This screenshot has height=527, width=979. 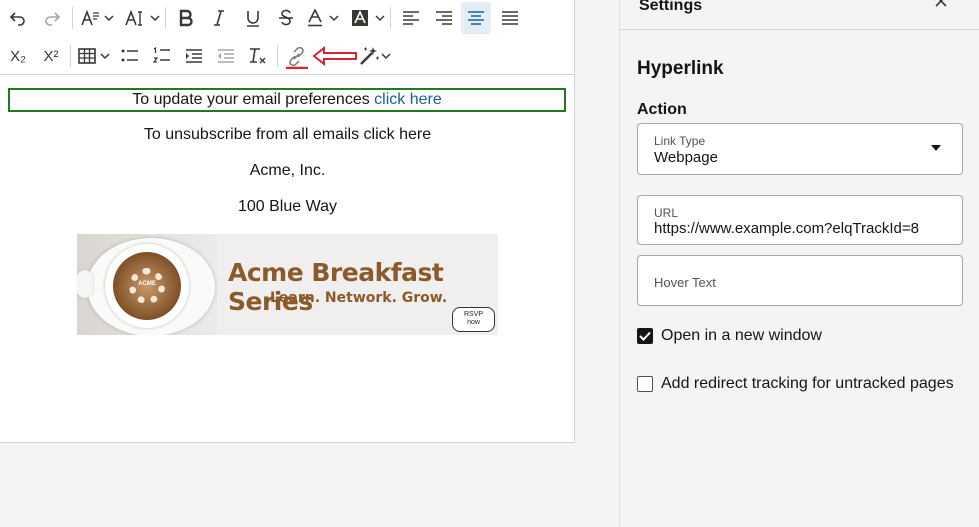 What do you see at coordinates (287, 171) in the screenshot?
I see `company-name-text: Acme, Inc.` at bounding box center [287, 171].